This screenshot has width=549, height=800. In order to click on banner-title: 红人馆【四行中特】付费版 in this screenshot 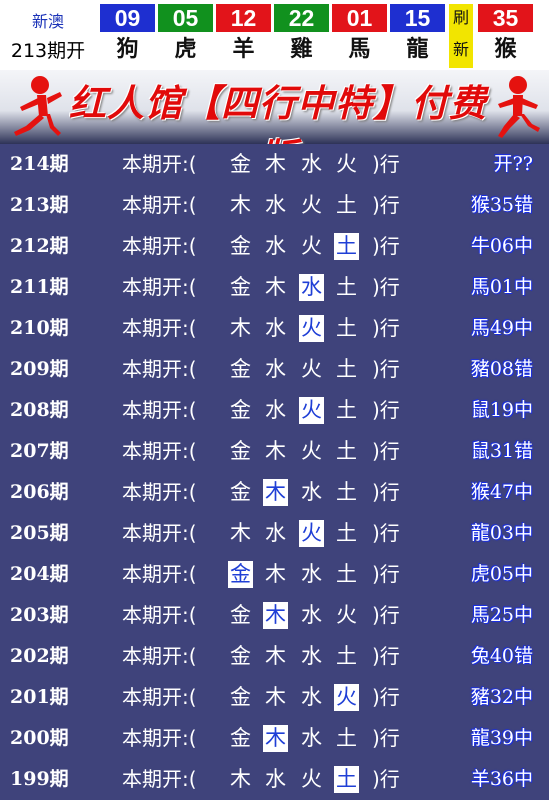, I will do `click(278, 130)`.